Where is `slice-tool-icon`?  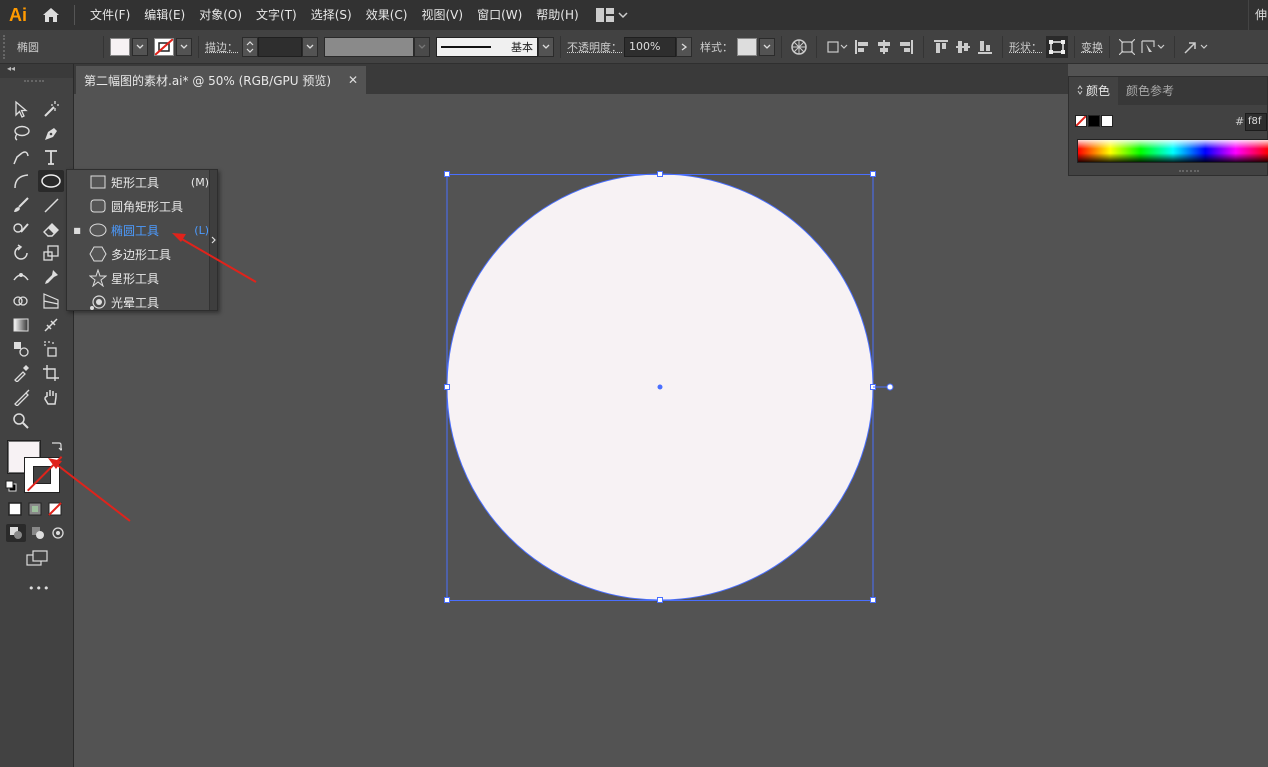 slice-tool-icon is located at coordinates (21, 397).